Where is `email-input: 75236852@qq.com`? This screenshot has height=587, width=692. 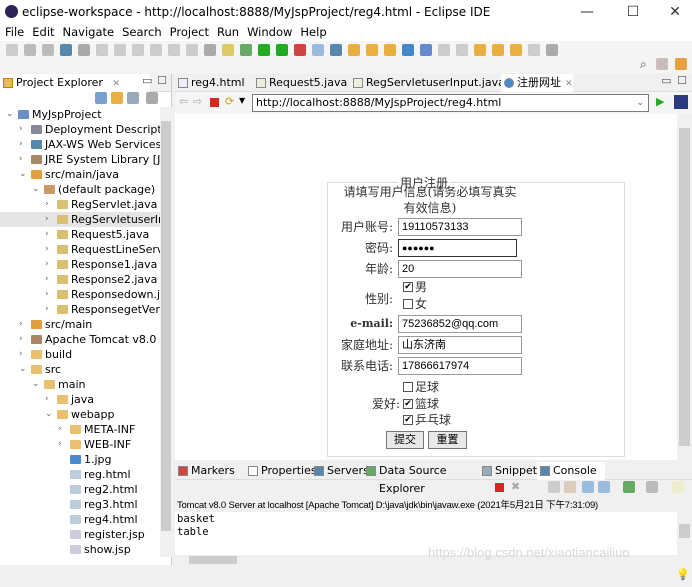
email-input: 75236852@qq.com is located at coordinates (460, 324).